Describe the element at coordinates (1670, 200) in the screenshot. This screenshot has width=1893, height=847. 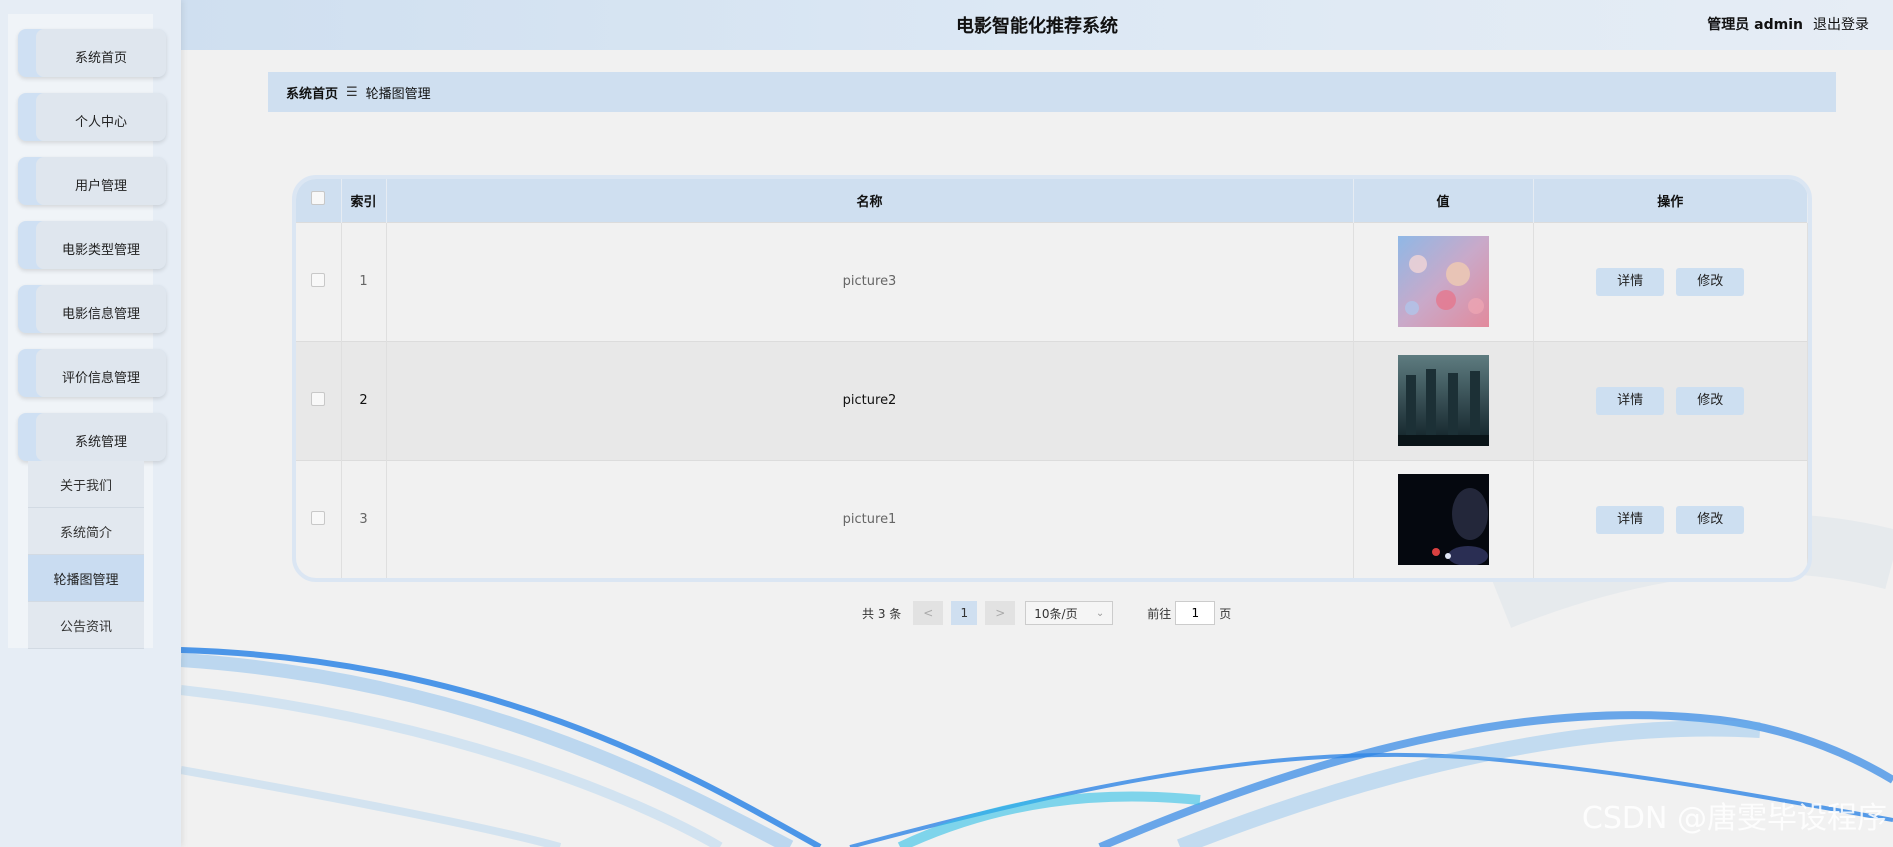
I see `column-header: 操作` at that location.